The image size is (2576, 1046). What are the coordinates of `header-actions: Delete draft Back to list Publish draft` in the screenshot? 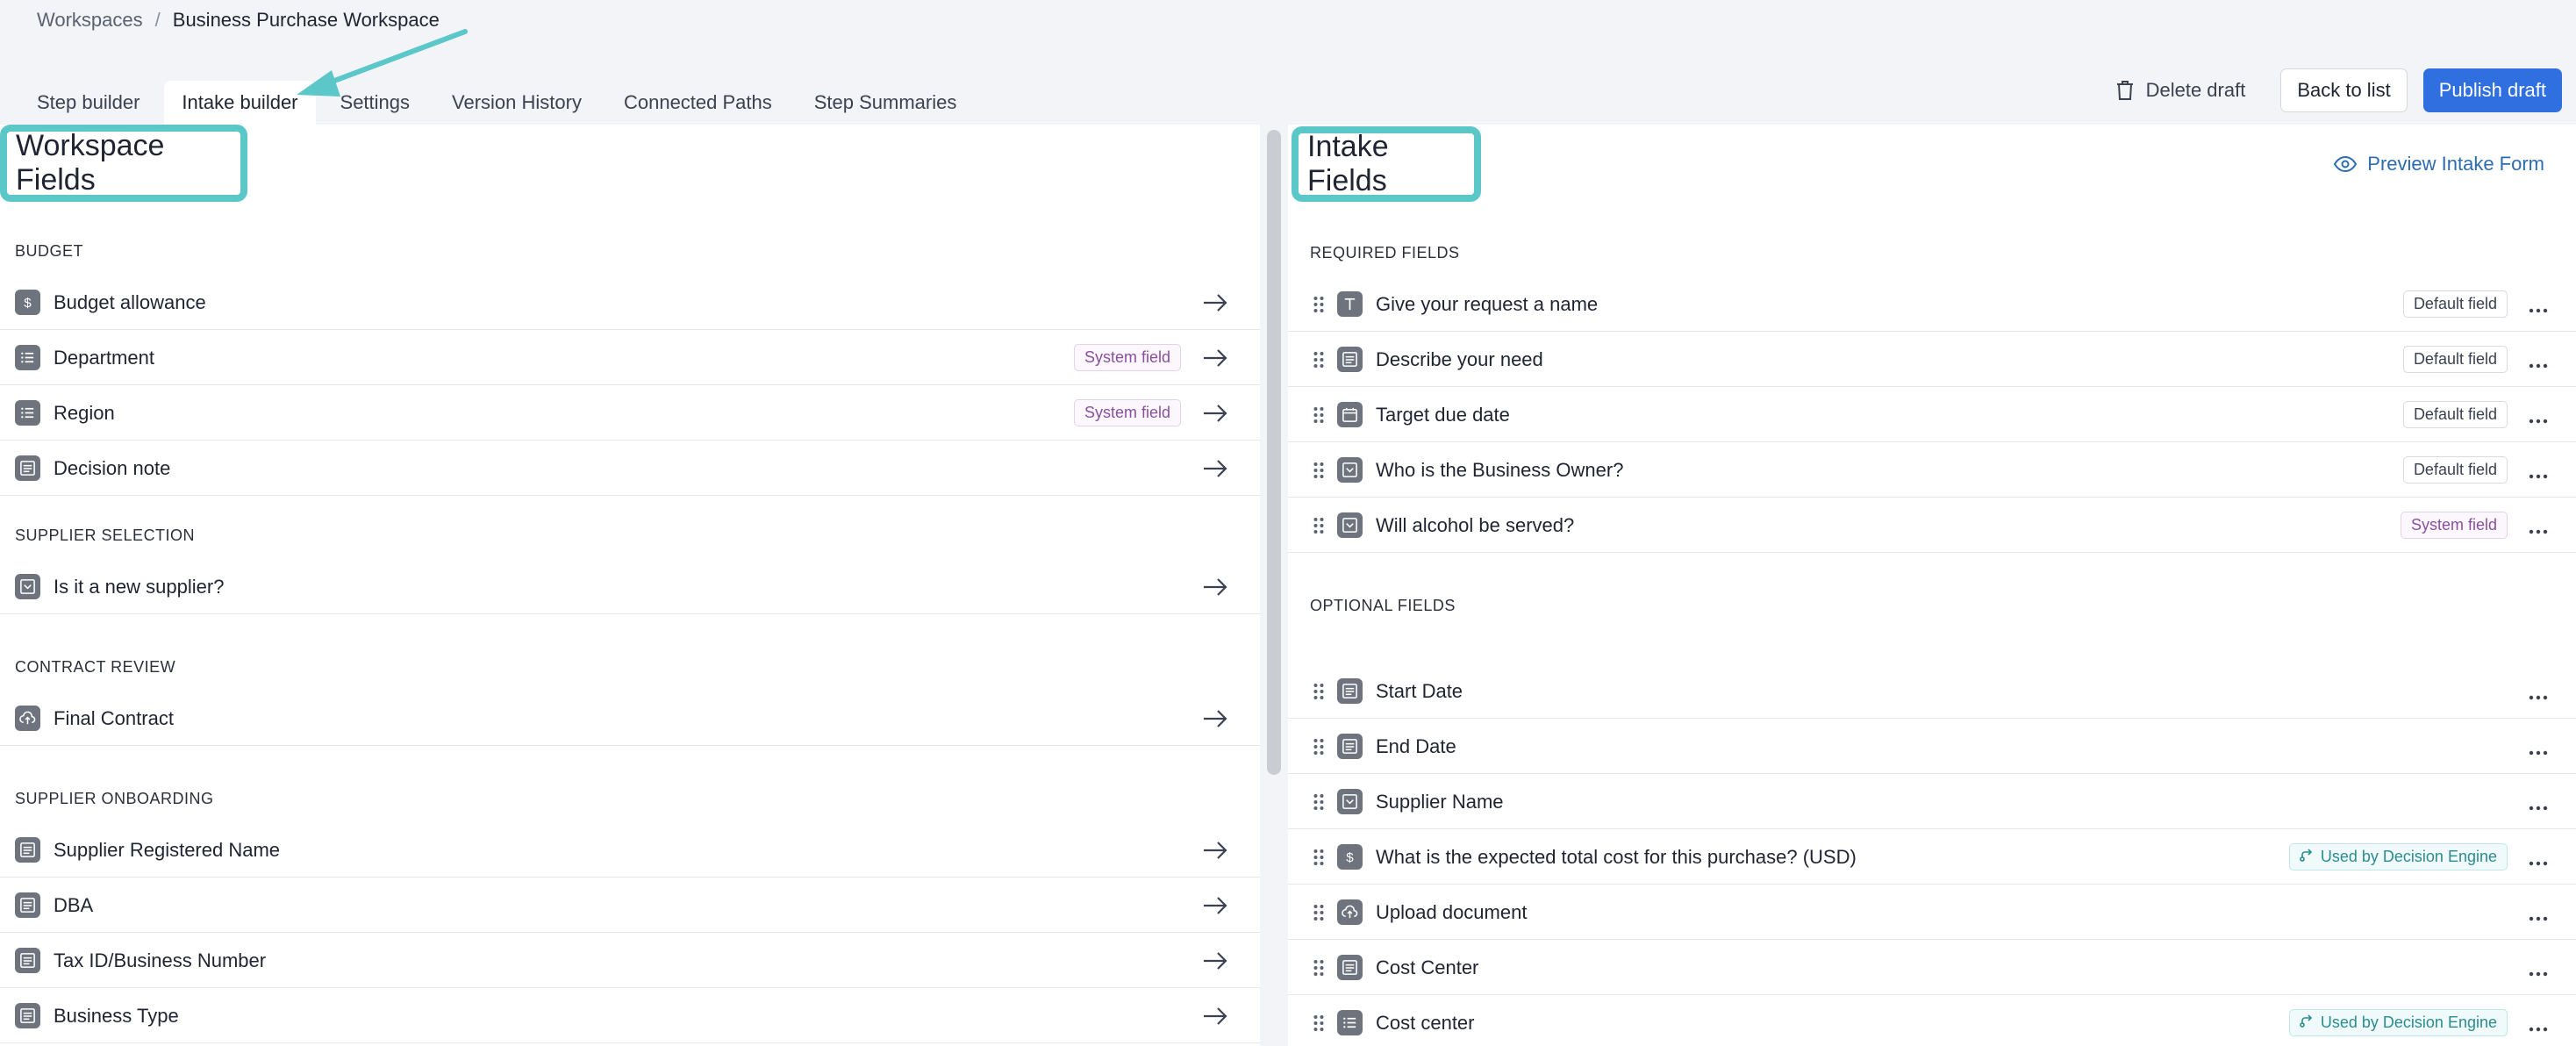 It's located at (2328, 90).